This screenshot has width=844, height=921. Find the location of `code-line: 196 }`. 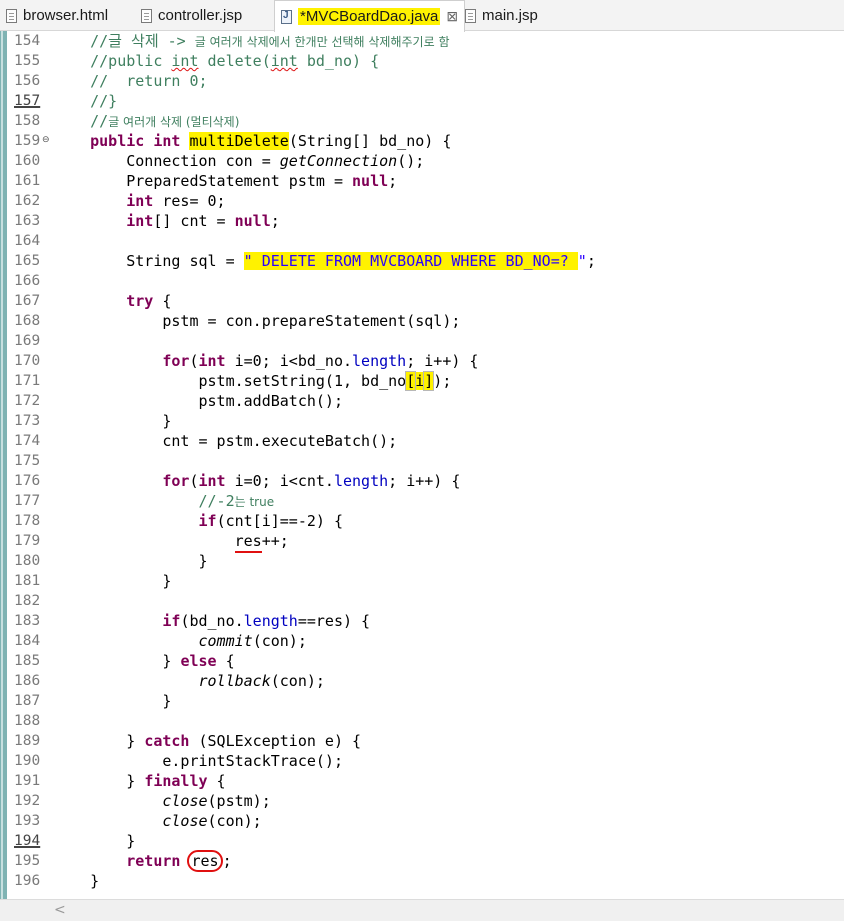

code-line: 196 } is located at coordinates (57, 881).